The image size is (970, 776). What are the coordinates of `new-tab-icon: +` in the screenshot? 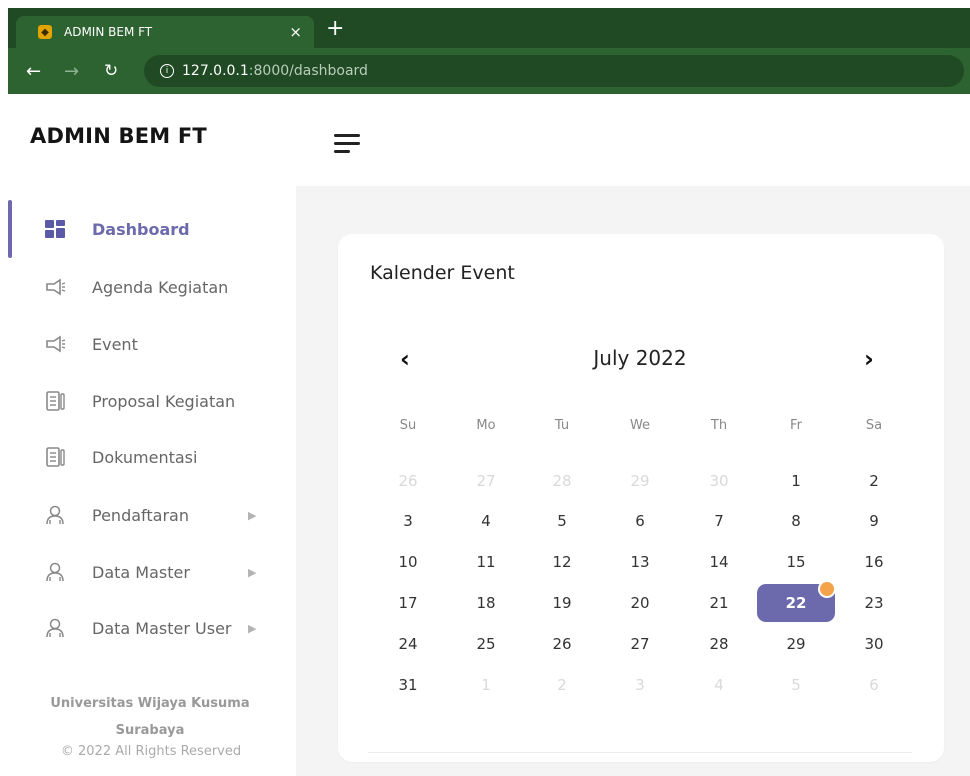 It's located at (335, 29).